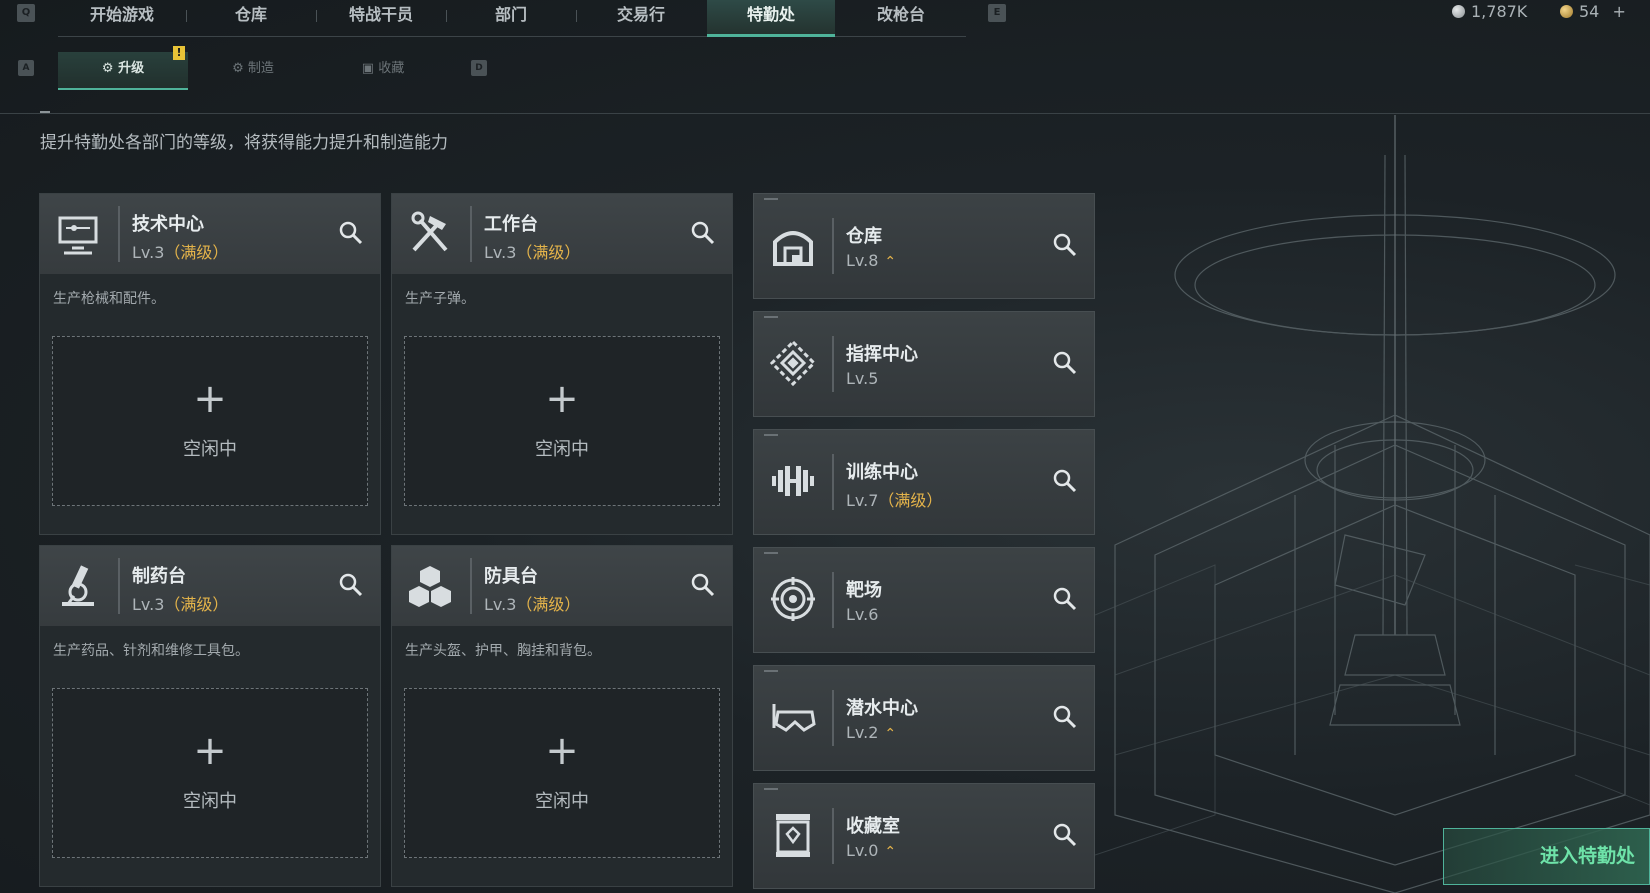 The height and width of the screenshot is (893, 1650). I want to click on department-card-collection-room: 收藏室 Lv.0 ⌃, so click(924, 836).